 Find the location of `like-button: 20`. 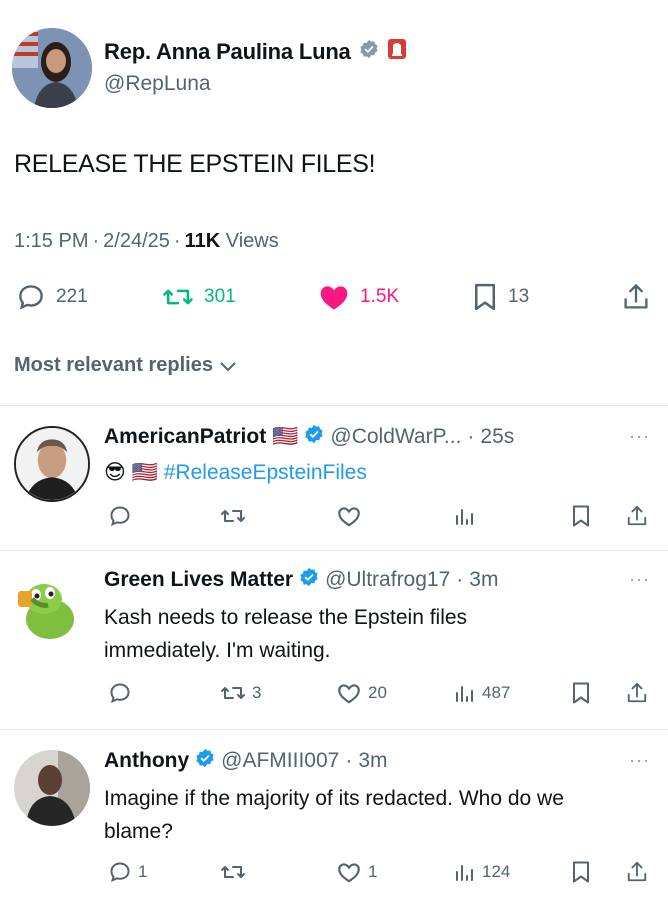

like-button: 20 is located at coordinates (361, 693).